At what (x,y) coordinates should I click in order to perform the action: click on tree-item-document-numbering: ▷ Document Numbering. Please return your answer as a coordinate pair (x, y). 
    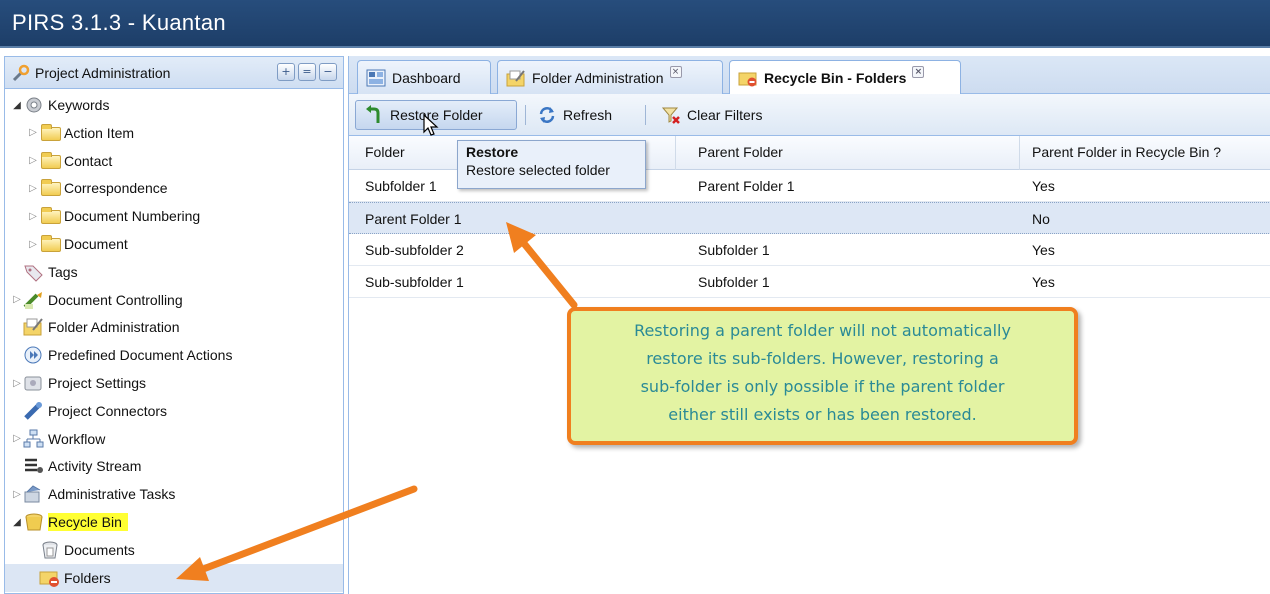
    Looking at the image, I should click on (113, 216).